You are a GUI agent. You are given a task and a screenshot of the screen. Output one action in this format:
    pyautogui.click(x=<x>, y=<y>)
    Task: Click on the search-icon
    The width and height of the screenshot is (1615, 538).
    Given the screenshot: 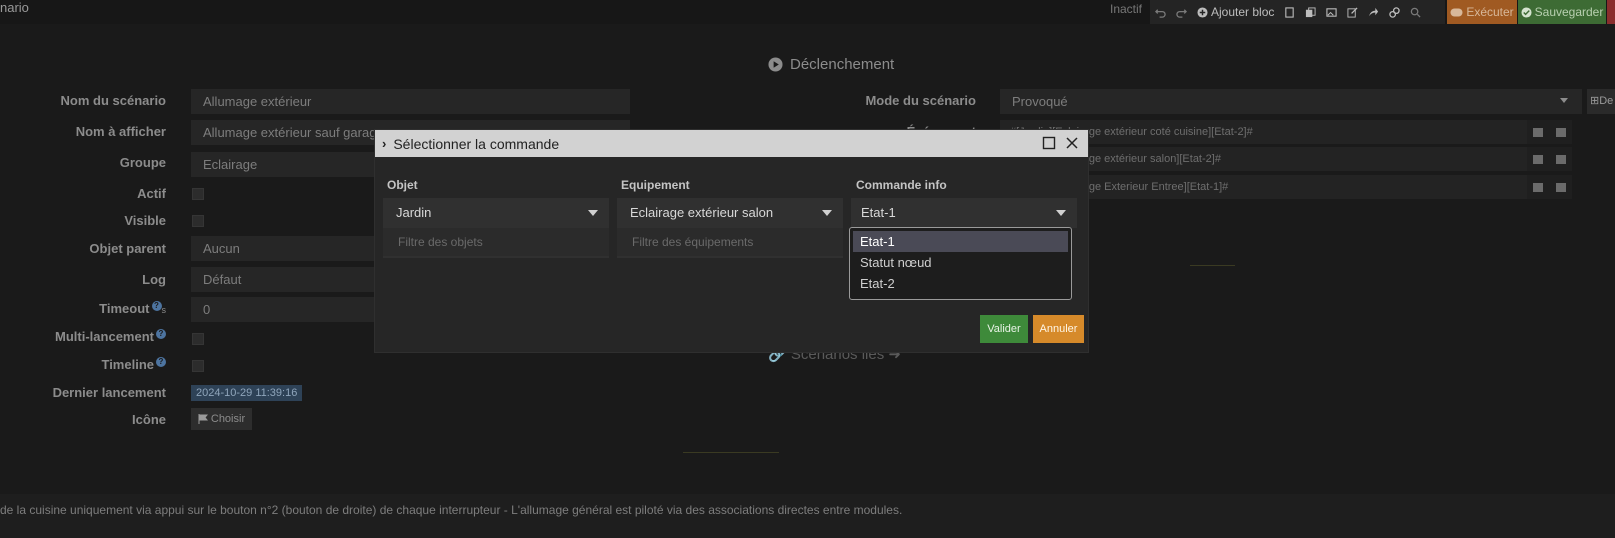 What is the action you would take?
    pyautogui.click(x=1415, y=12)
    